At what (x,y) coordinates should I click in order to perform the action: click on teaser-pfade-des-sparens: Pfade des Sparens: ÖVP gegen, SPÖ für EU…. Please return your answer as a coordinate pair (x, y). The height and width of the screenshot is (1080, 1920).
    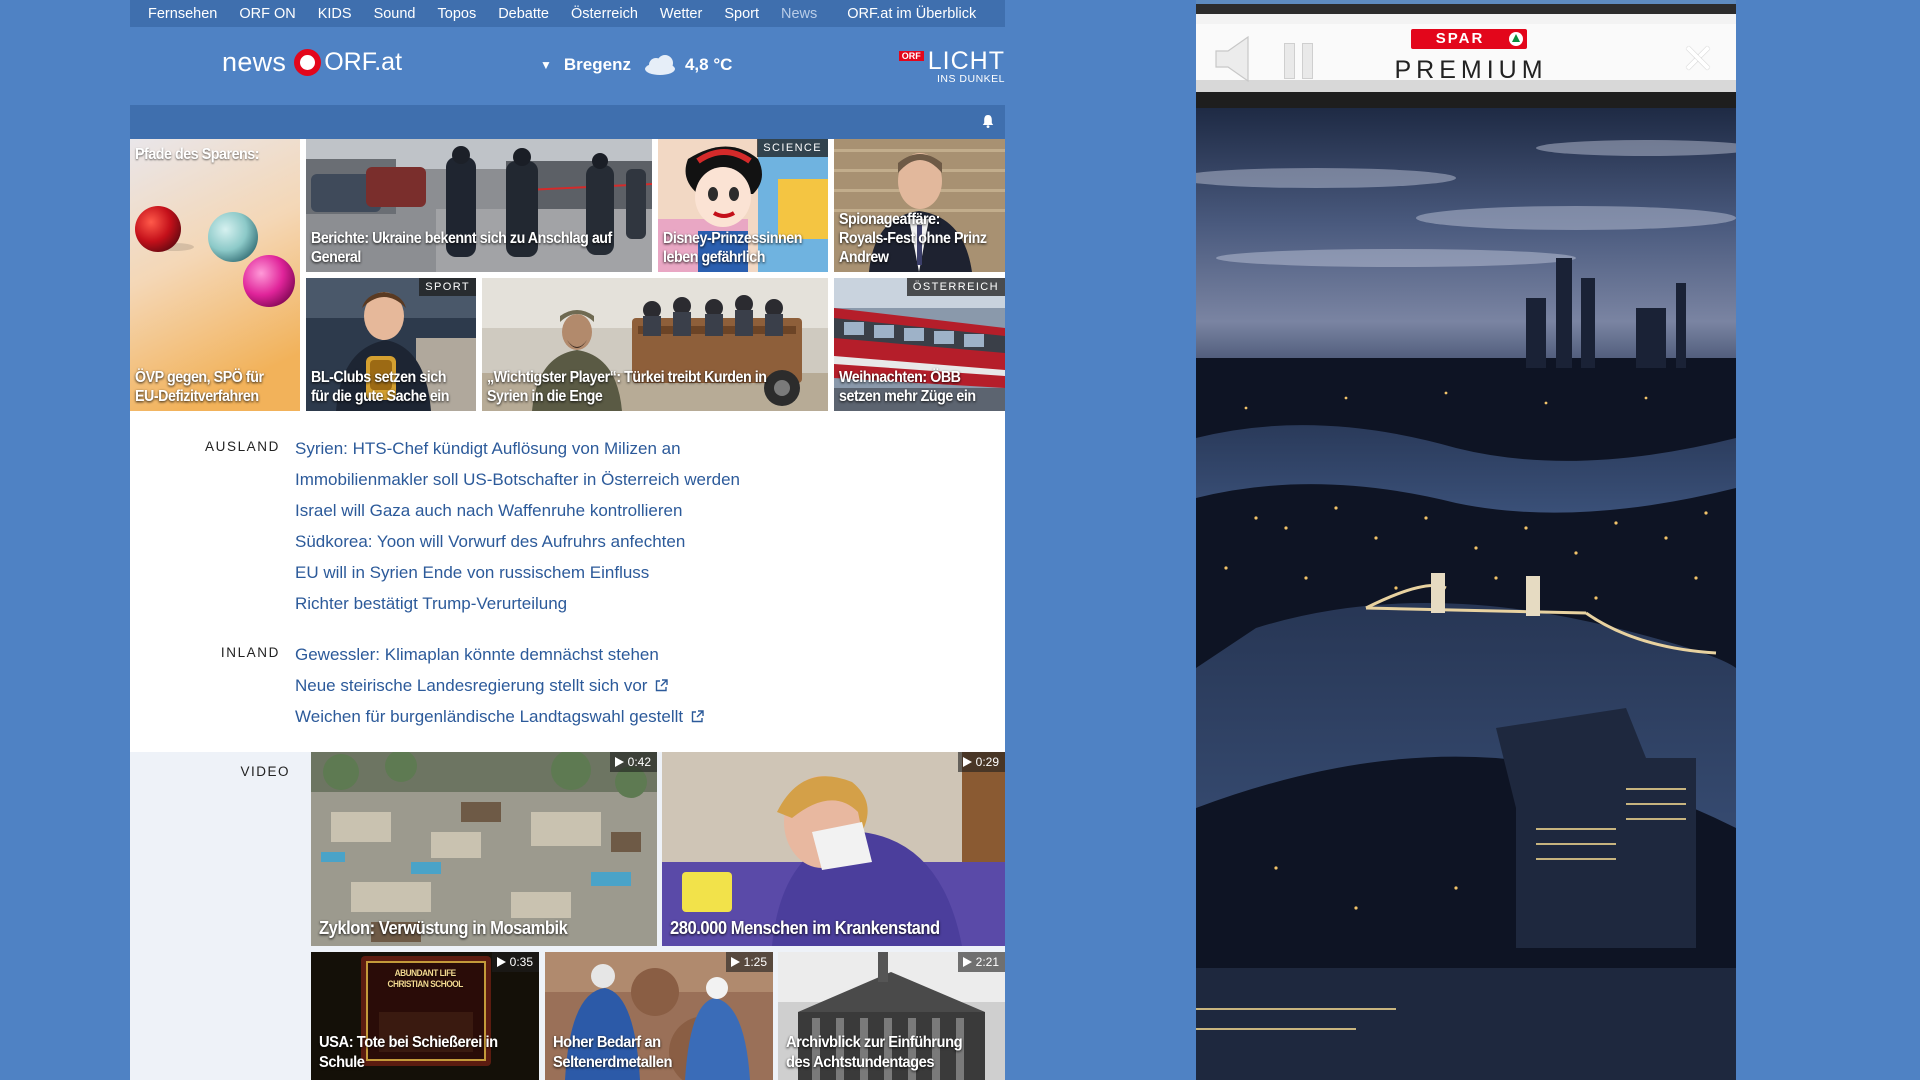
    Looking at the image, I should click on (215, 275).